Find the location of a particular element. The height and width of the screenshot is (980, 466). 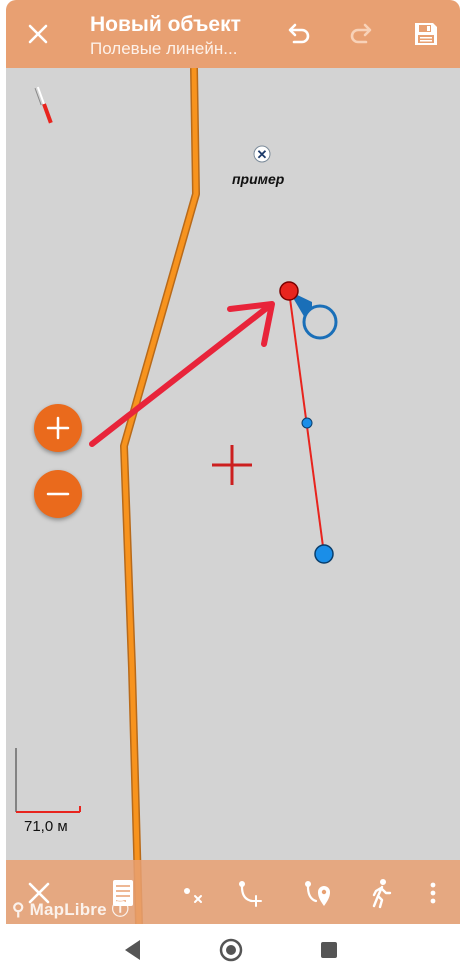

close-icon is located at coordinates (38, 34).